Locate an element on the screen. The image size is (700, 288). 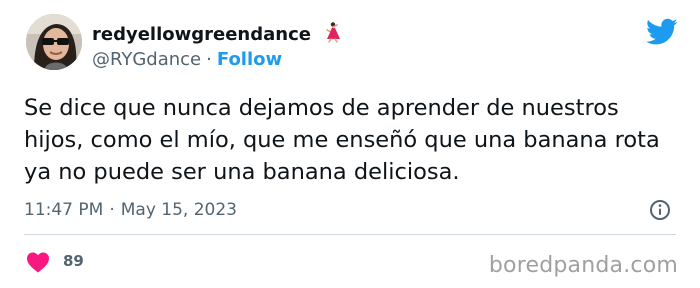
boredpanda-watermark: boredpanda.com is located at coordinates (583, 265).